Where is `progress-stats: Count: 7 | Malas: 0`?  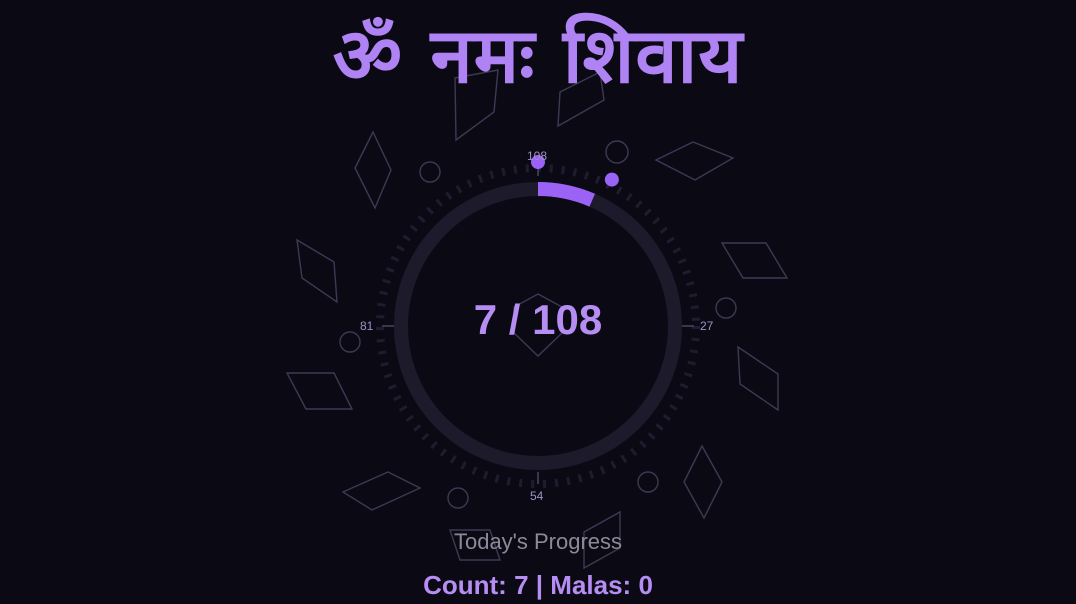
progress-stats: Count: 7 | Malas: 0 is located at coordinates (538, 585).